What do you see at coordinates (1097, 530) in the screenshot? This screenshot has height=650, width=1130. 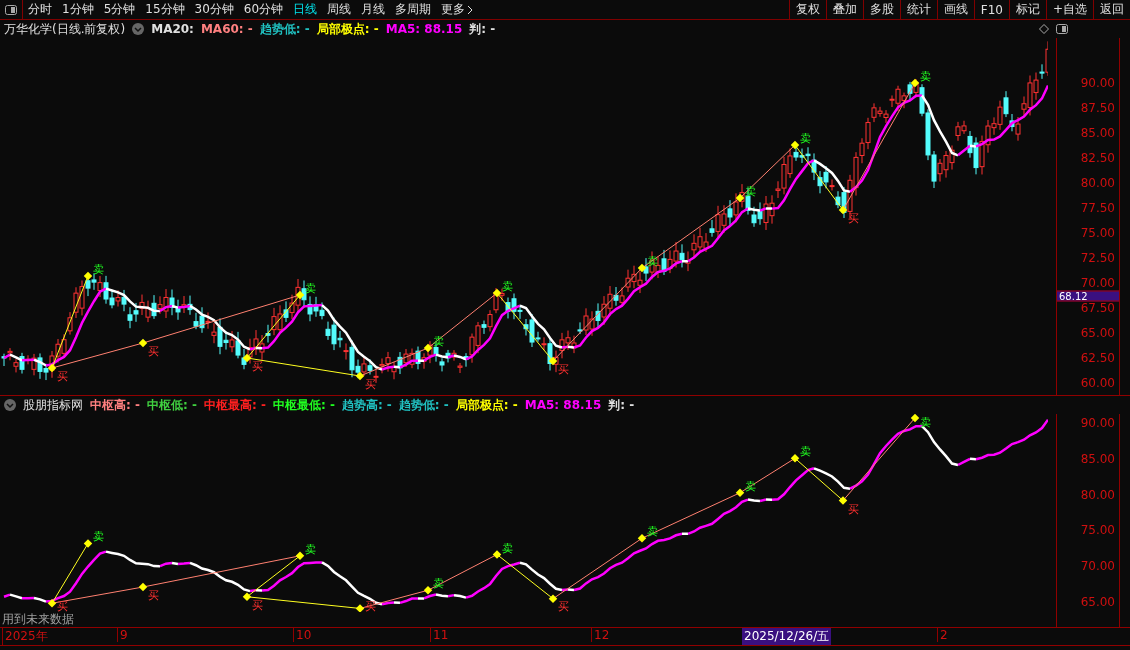 I see `indicator-axis-label: 75.00` at bounding box center [1097, 530].